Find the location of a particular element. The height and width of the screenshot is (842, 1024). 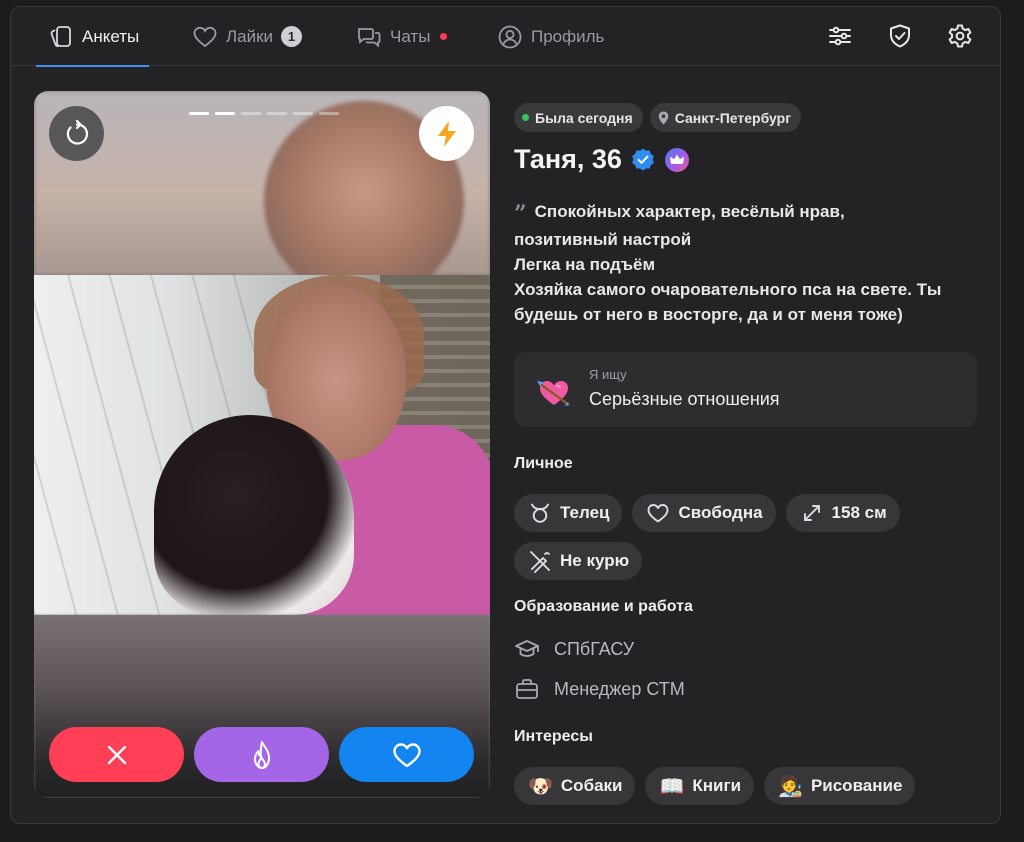

city-text: Санкт-Петербург is located at coordinates (733, 117).